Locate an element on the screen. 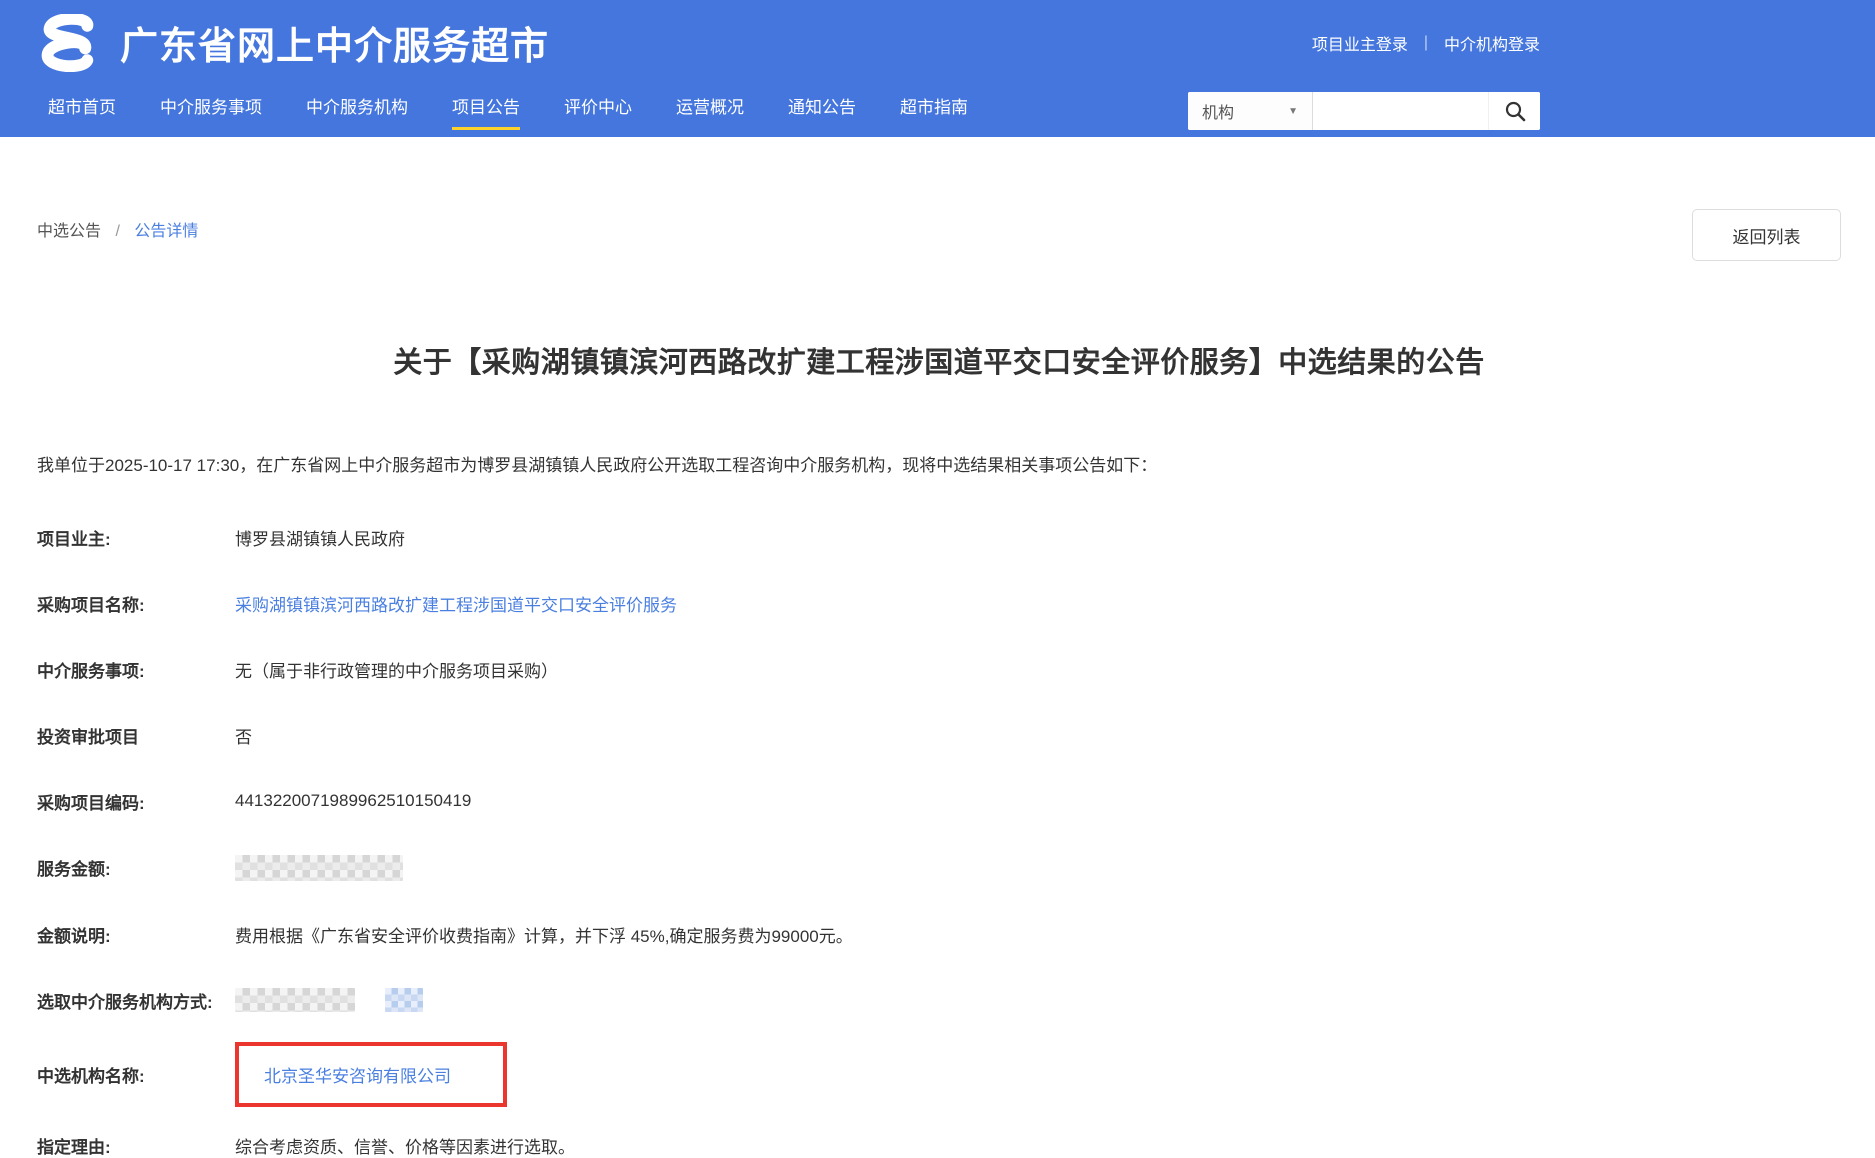  field-label: 服务金额: is located at coordinates (74, 869).